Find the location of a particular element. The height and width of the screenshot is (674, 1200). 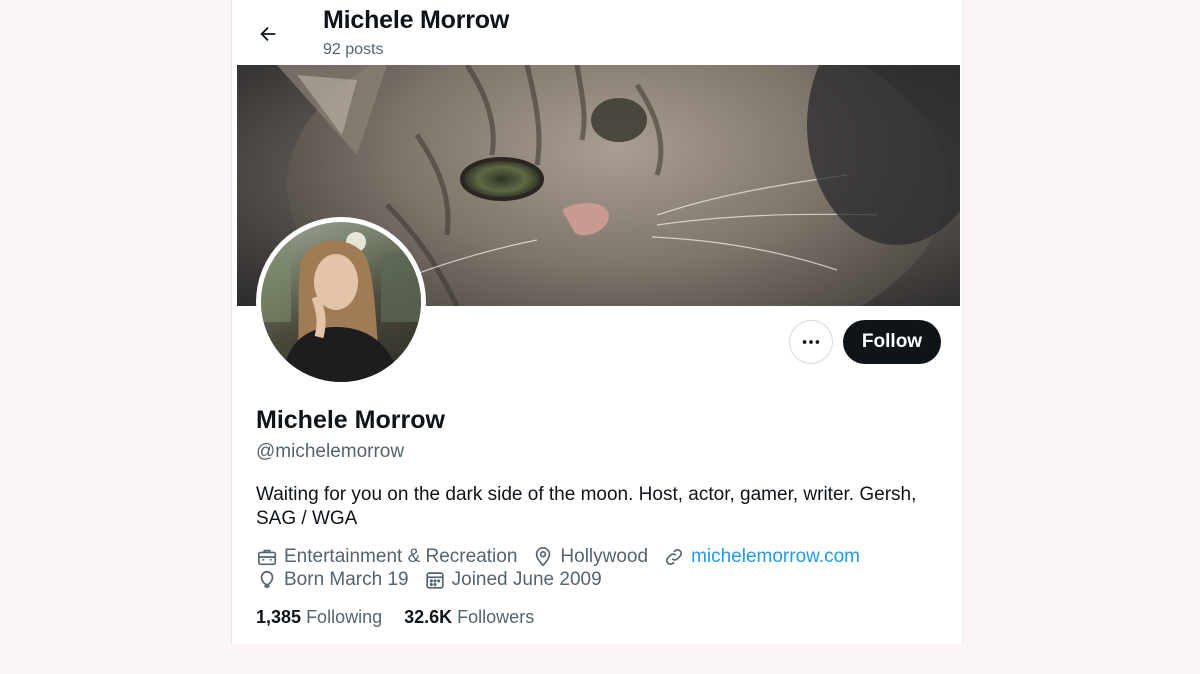

follow-stats: 1,385 Following 32.6K Followers is located at coordinates (406, 617).